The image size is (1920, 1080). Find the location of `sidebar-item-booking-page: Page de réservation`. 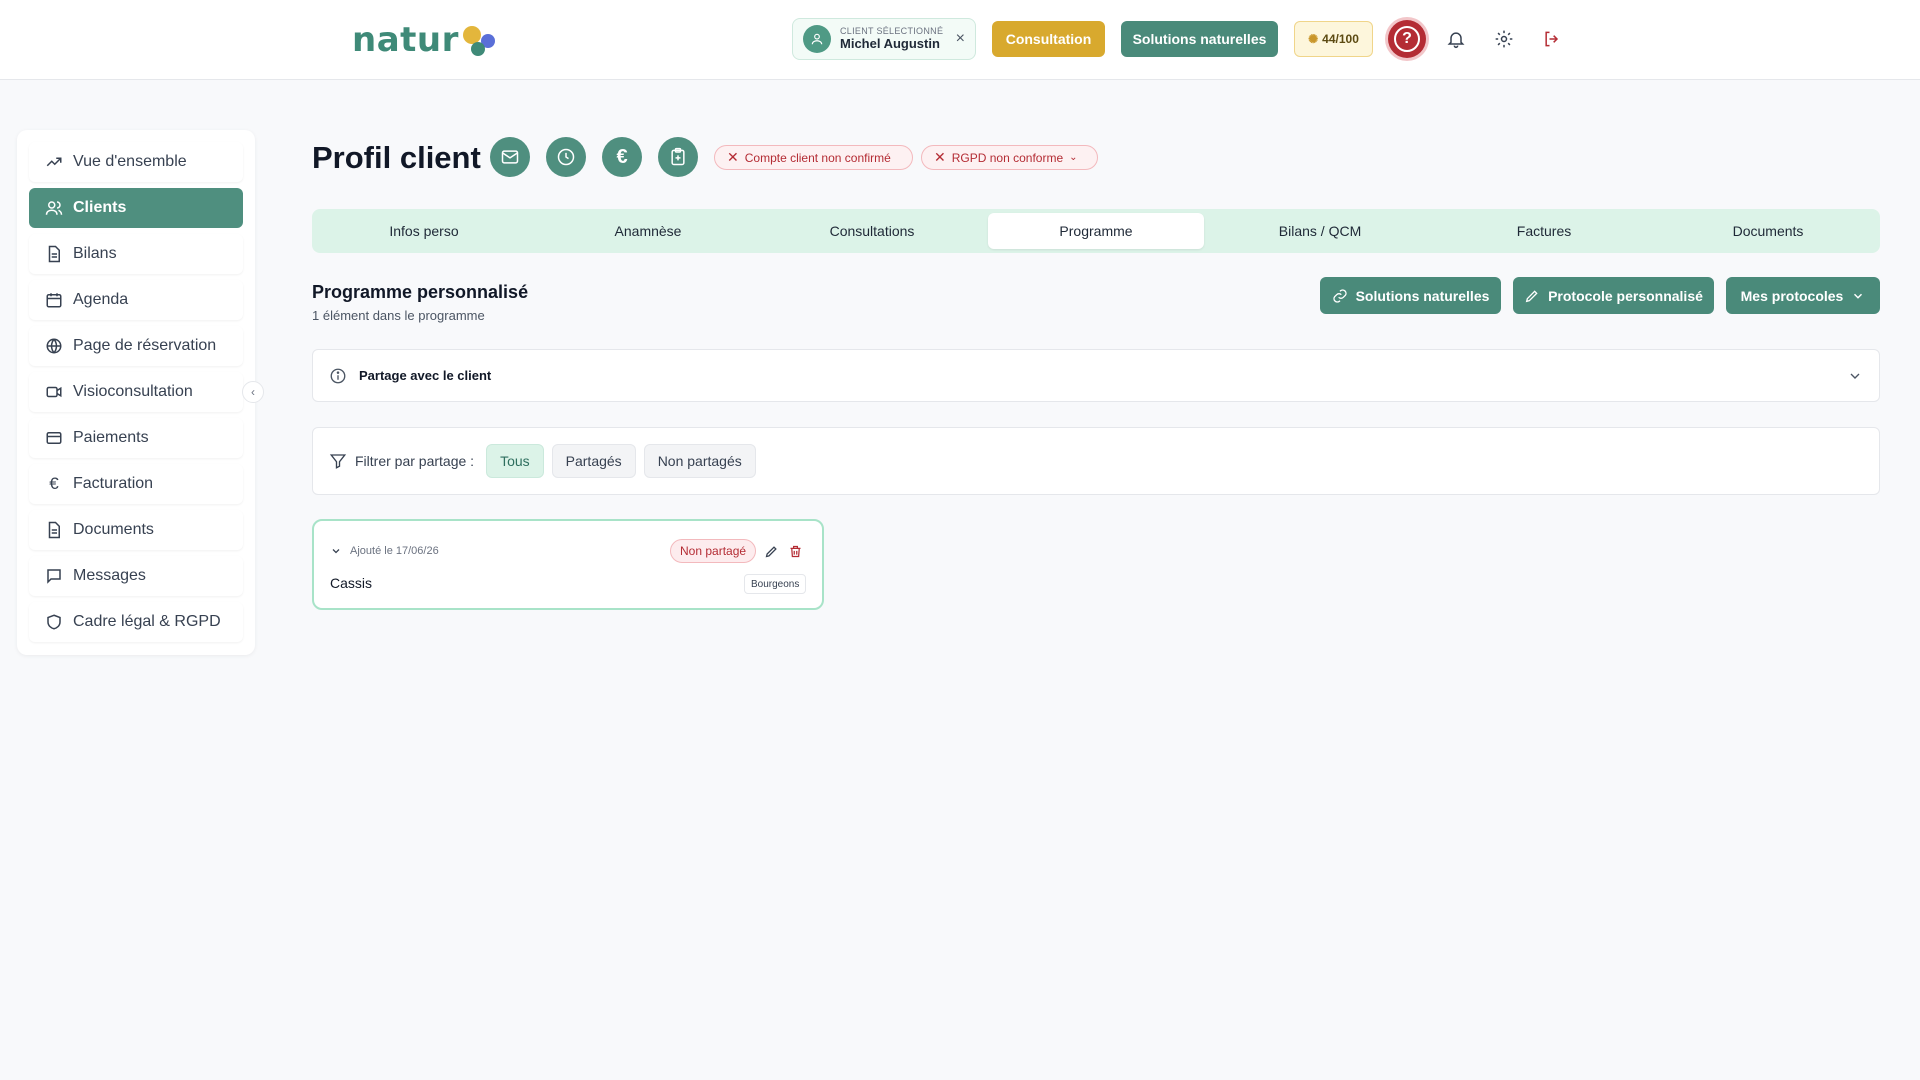

sidebar-item-booking-page: Page de réservation is located at coordinates (136, 346).